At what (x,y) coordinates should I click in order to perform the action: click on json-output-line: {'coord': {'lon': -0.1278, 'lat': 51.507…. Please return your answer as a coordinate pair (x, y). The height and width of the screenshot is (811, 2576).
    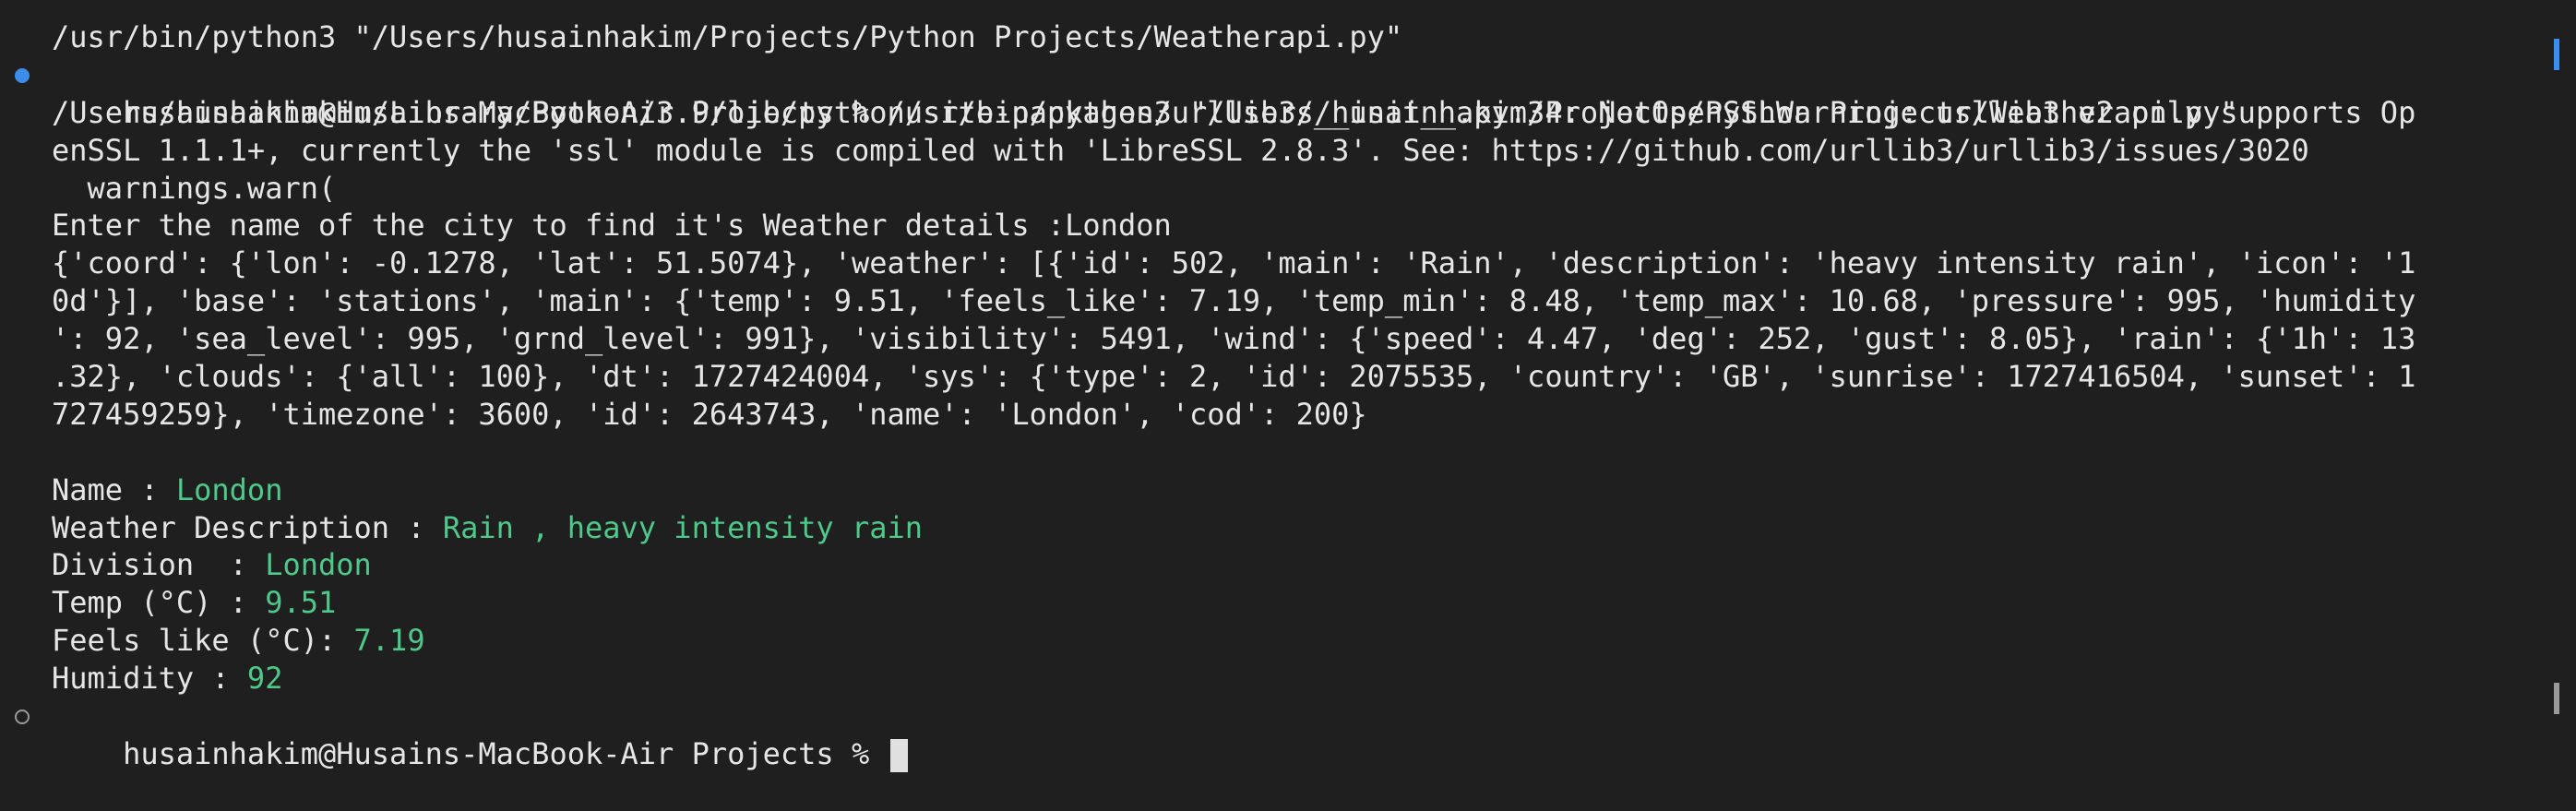
    Looking at the image, I should click on (1234, 263).